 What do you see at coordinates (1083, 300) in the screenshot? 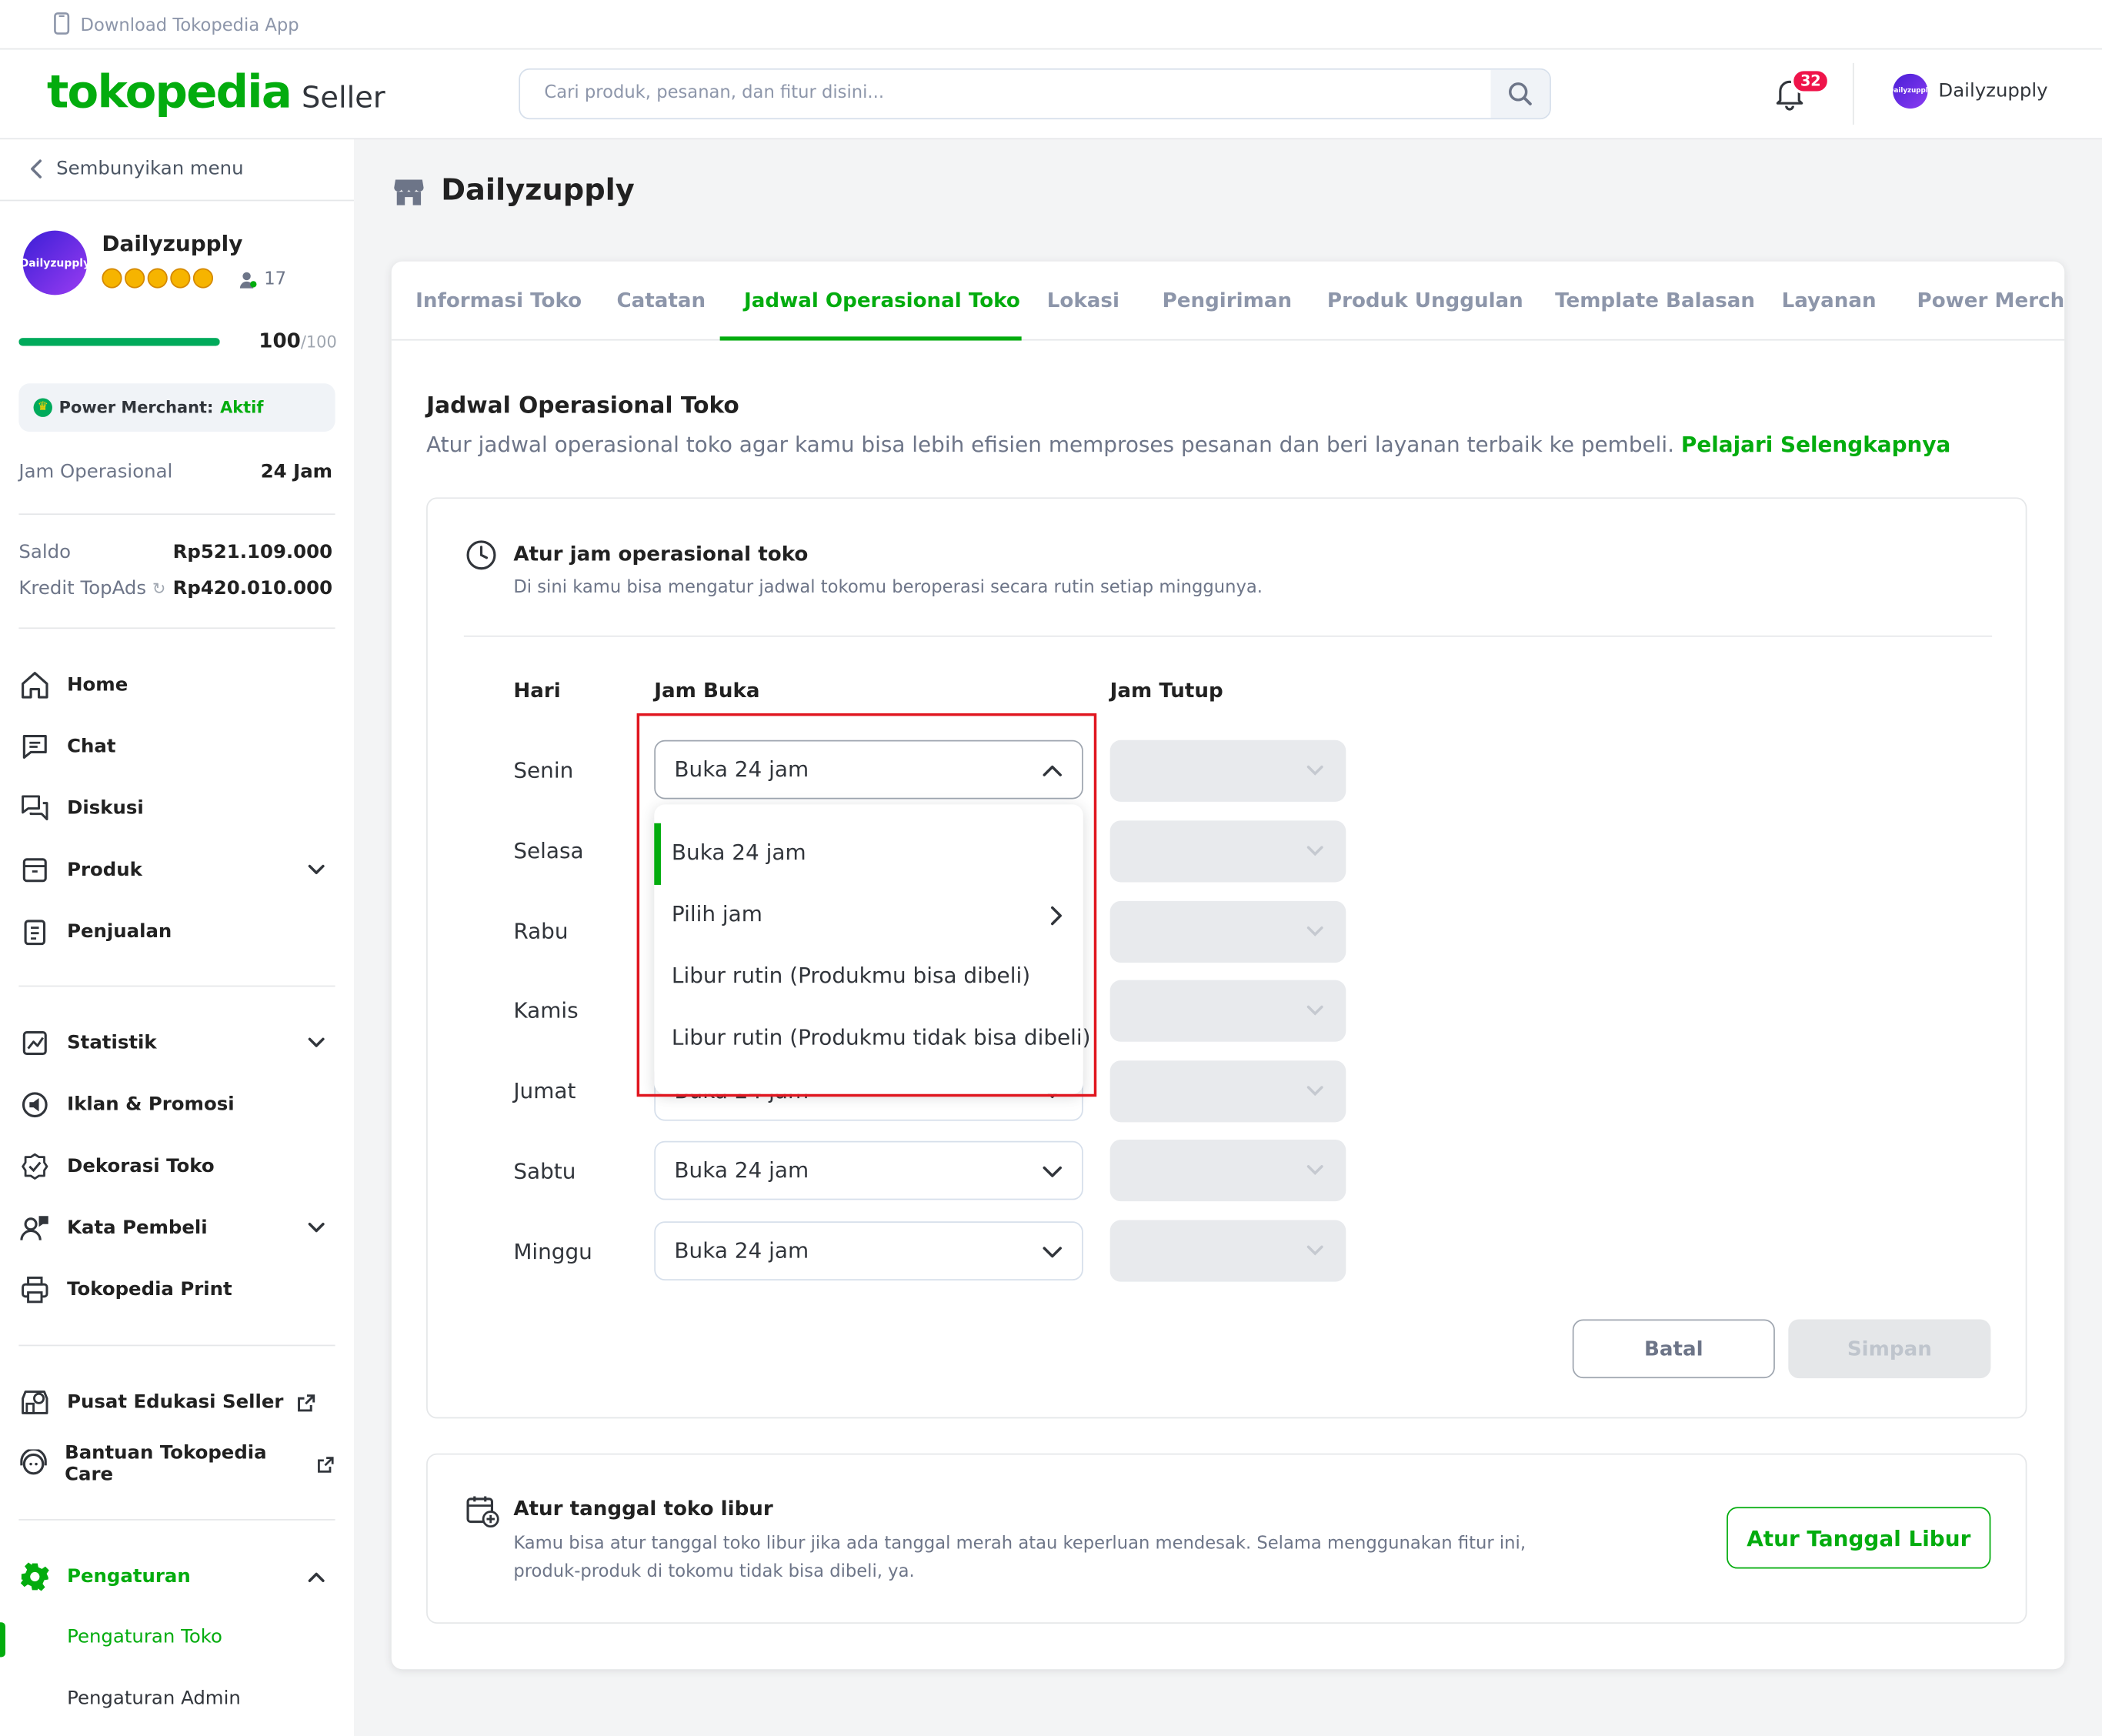
I see `tab-lokasi: Lokasi` at bounding box center [1083, 300].